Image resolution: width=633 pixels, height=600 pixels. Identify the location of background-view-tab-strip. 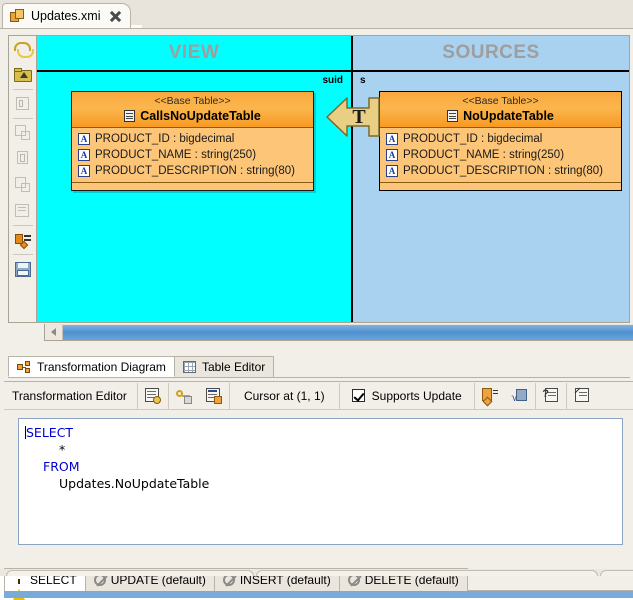
(316, 572).